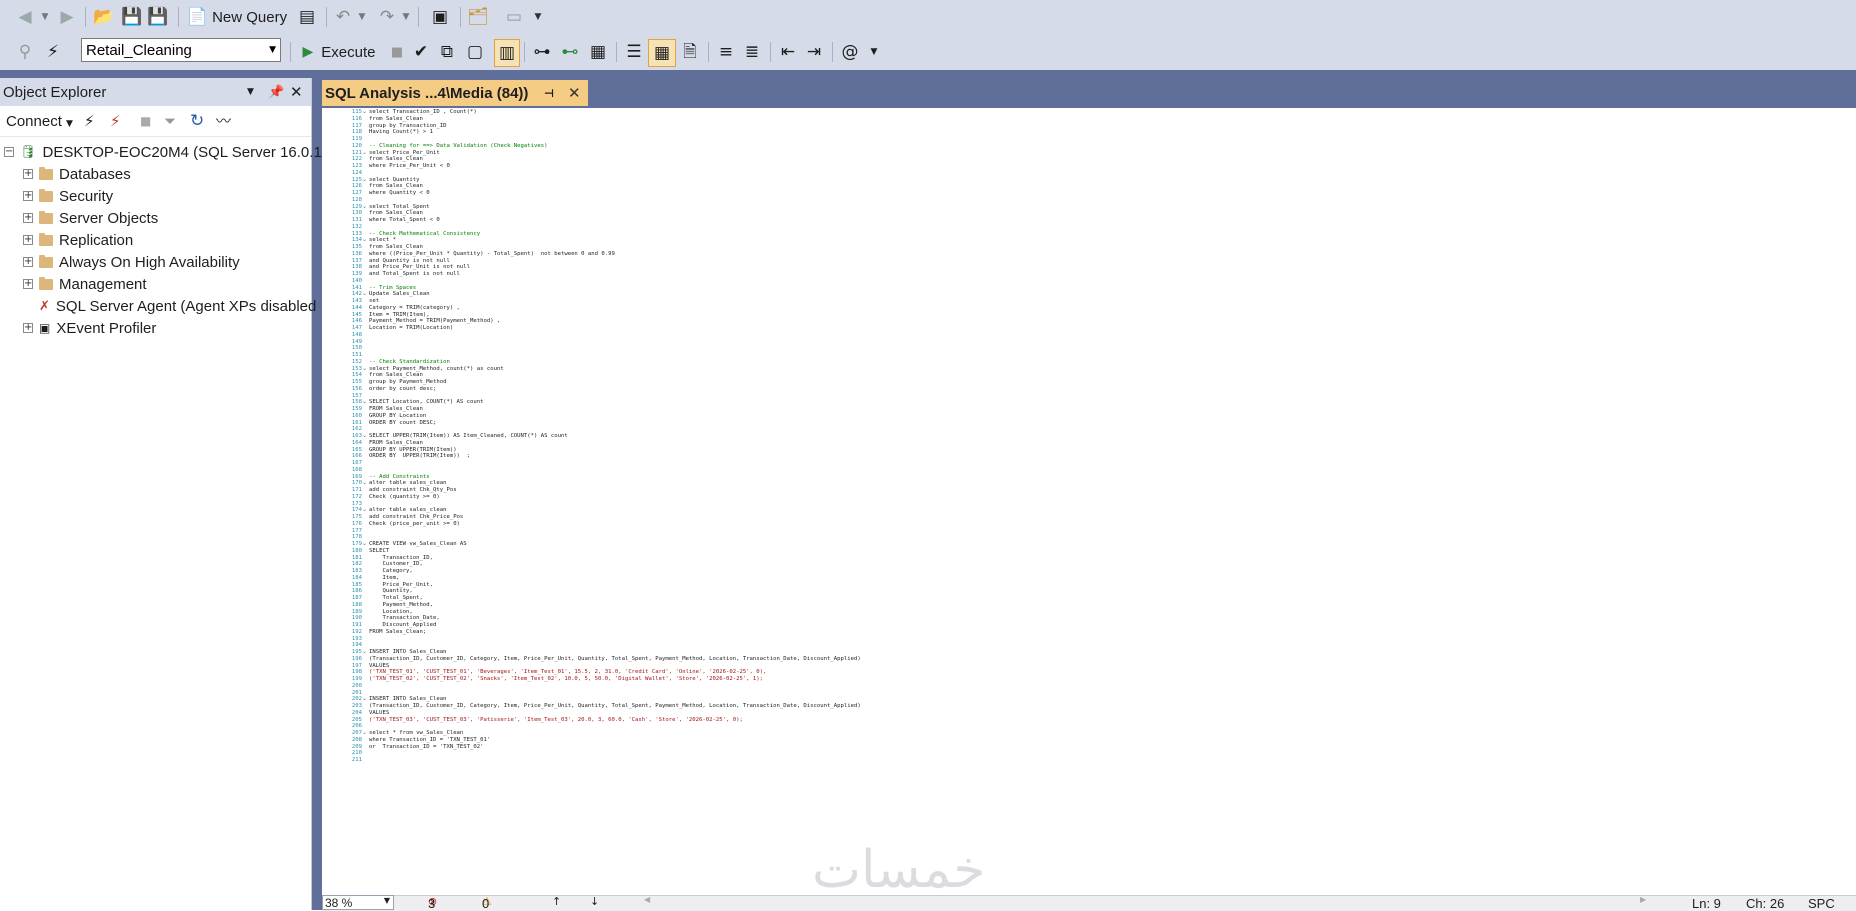  What do you see at coordinates (53, 52) in the screenshot?
I see `change-connection-icon: ⚡` at bounding box center [53, 52].